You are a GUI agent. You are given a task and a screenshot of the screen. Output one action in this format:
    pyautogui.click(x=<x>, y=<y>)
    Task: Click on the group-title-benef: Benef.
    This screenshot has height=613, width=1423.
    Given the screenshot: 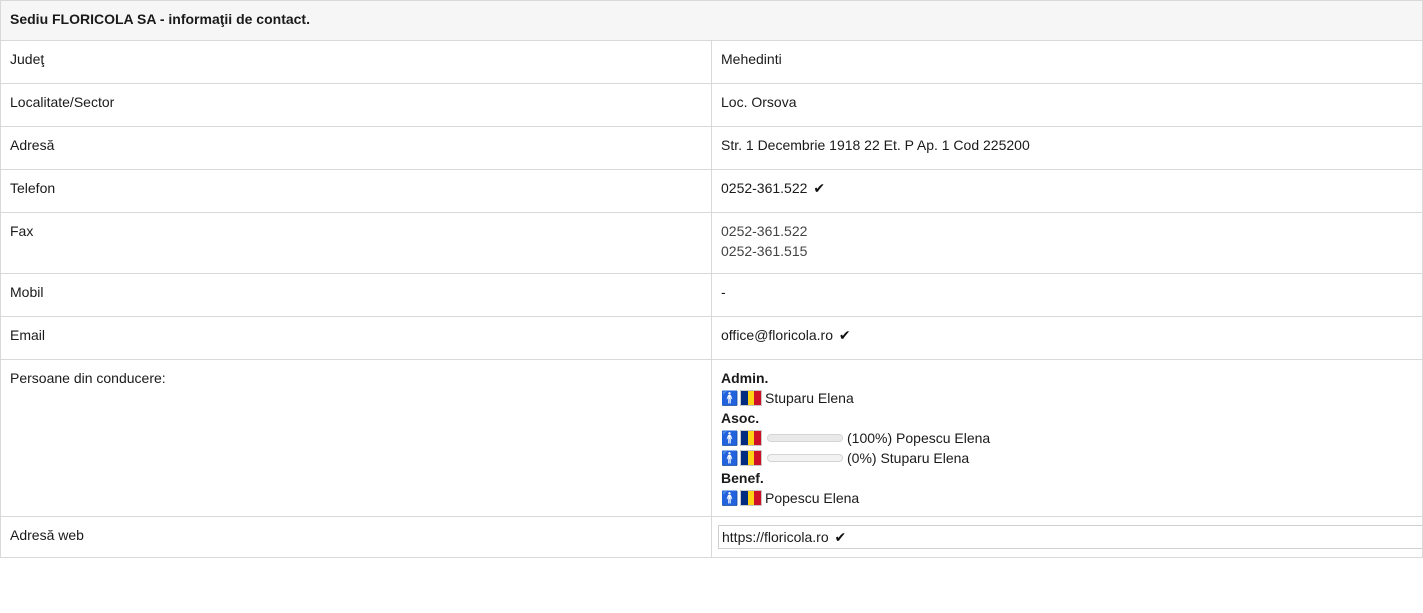 What is the action you would take?
    pyautogui.click(x=742, y=478)
    